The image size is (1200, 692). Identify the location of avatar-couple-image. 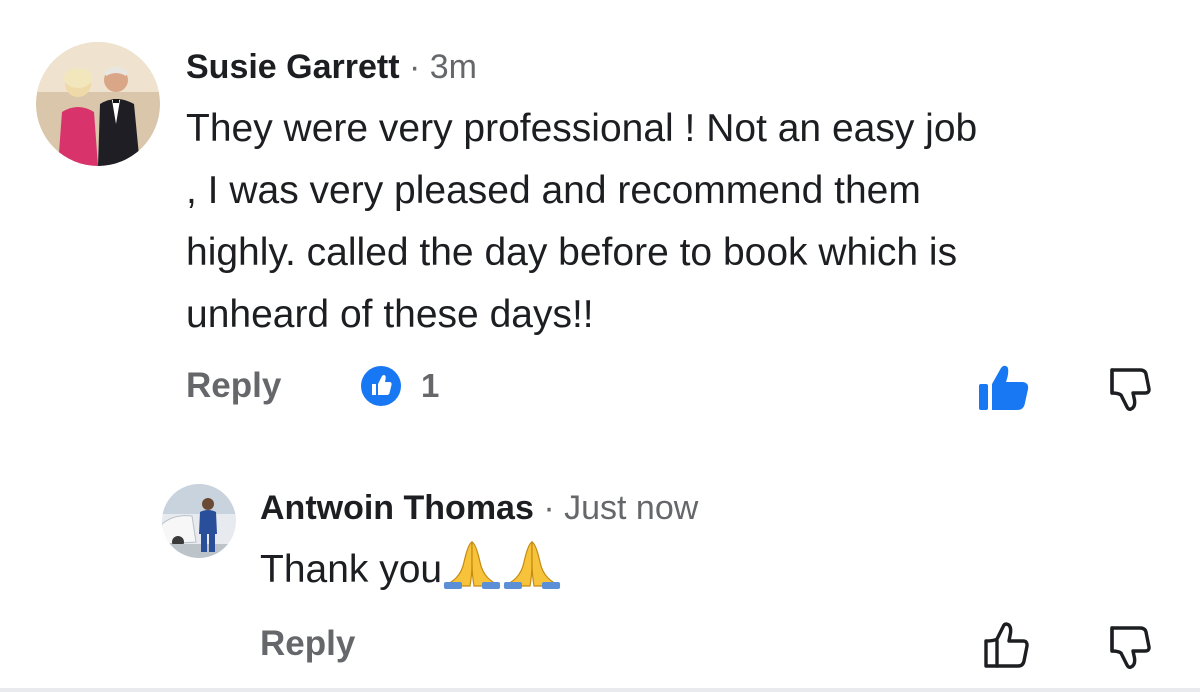
(98, 104).